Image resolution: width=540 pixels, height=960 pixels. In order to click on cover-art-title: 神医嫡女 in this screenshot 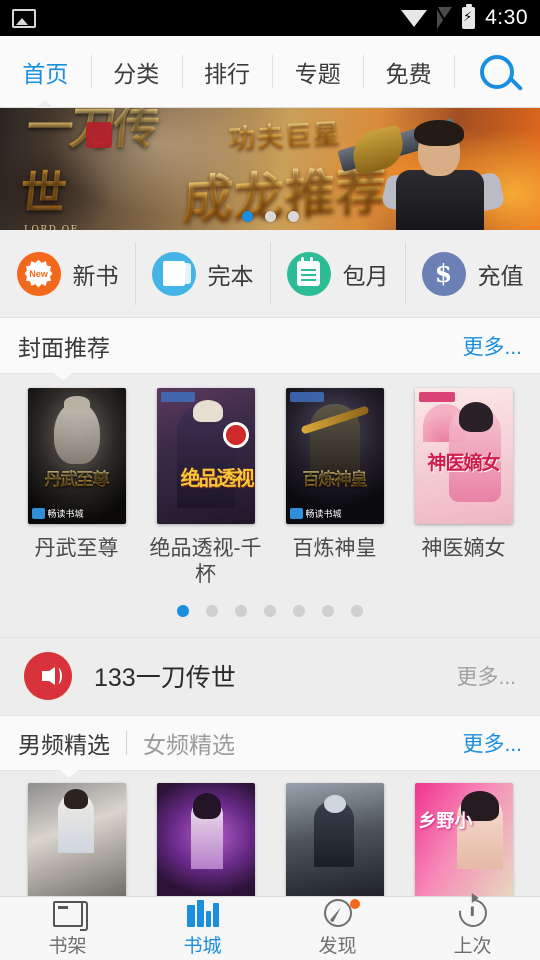, I will do `click(463, 463)`.